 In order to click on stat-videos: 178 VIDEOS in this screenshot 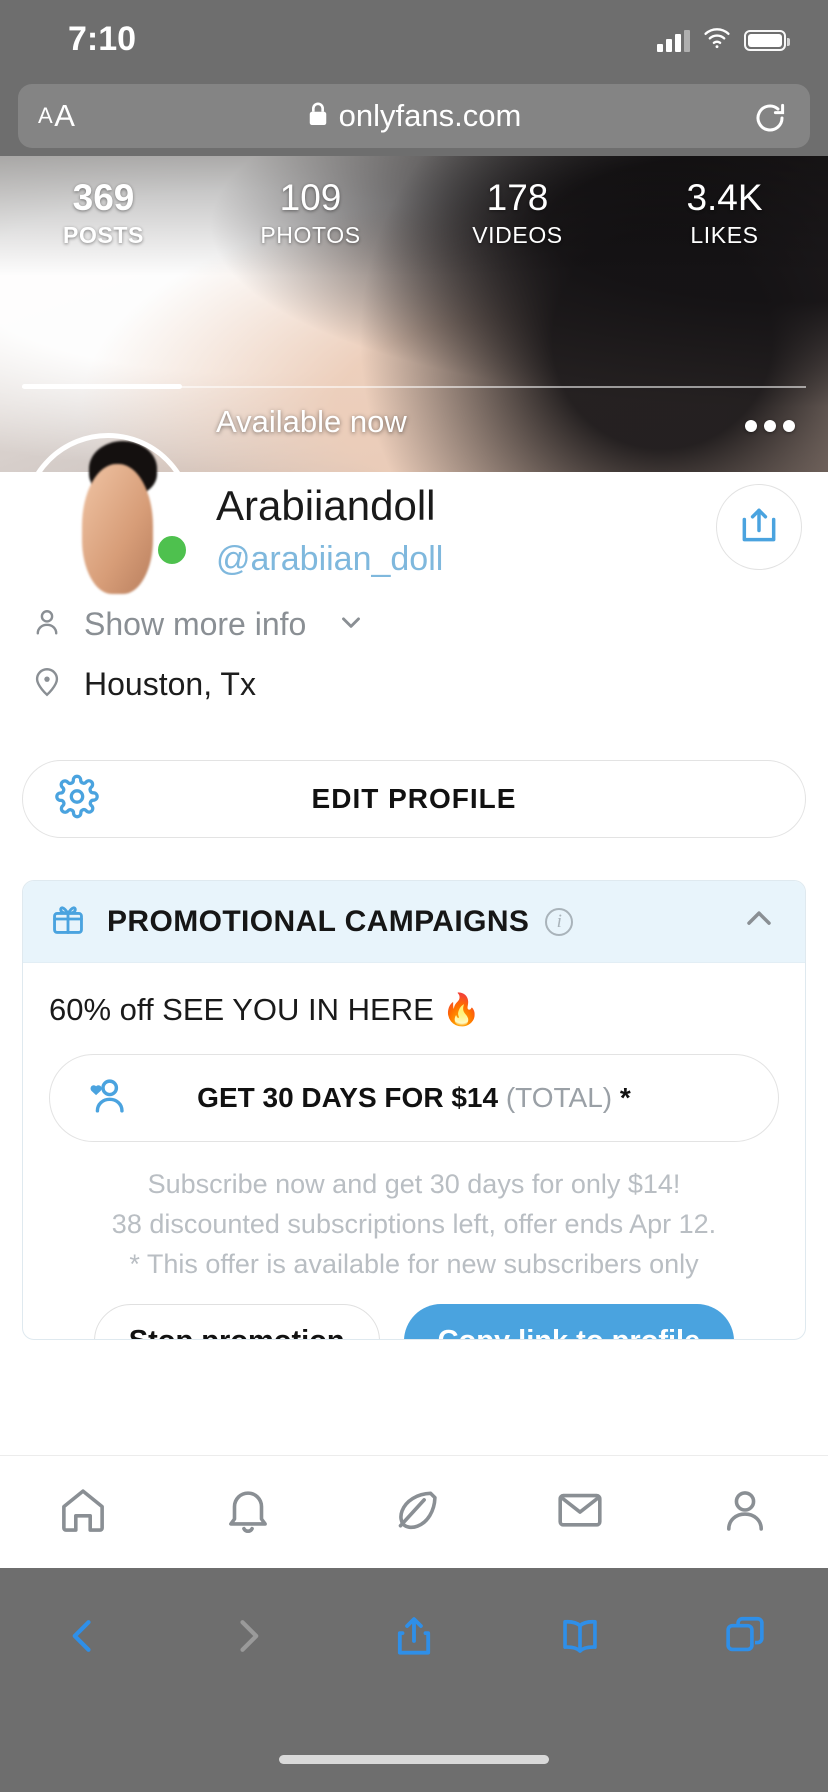, I will do `click(517, 204)`.